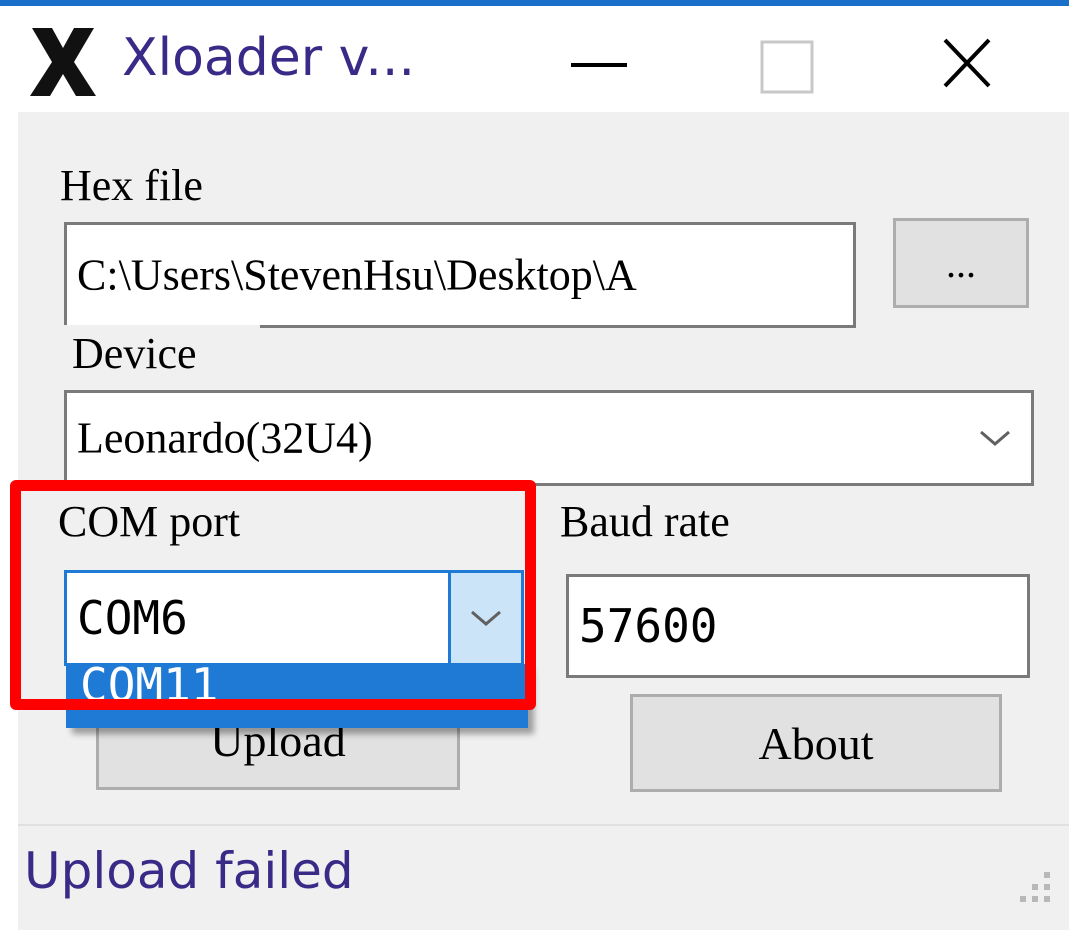  Describe the element at coordinates (816, 743) in the screenshot. I see `about-button: About` at that location.